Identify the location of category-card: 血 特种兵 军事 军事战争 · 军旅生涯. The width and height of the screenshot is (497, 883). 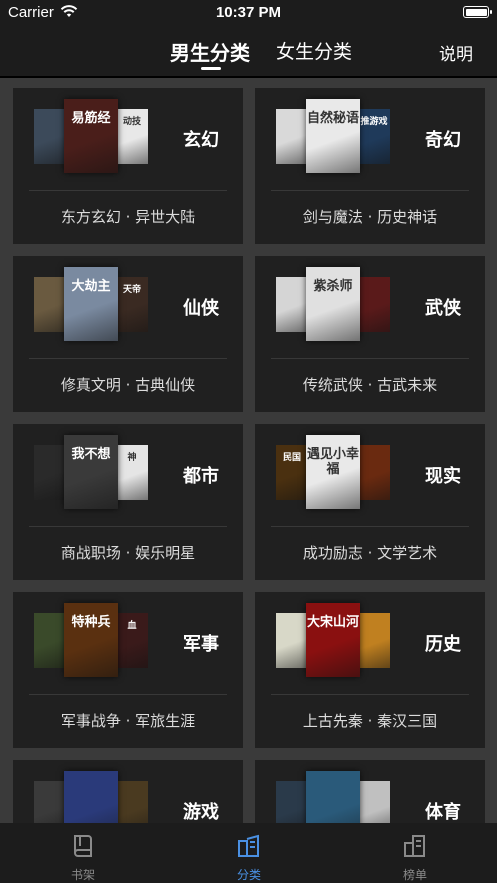
(128, 670).